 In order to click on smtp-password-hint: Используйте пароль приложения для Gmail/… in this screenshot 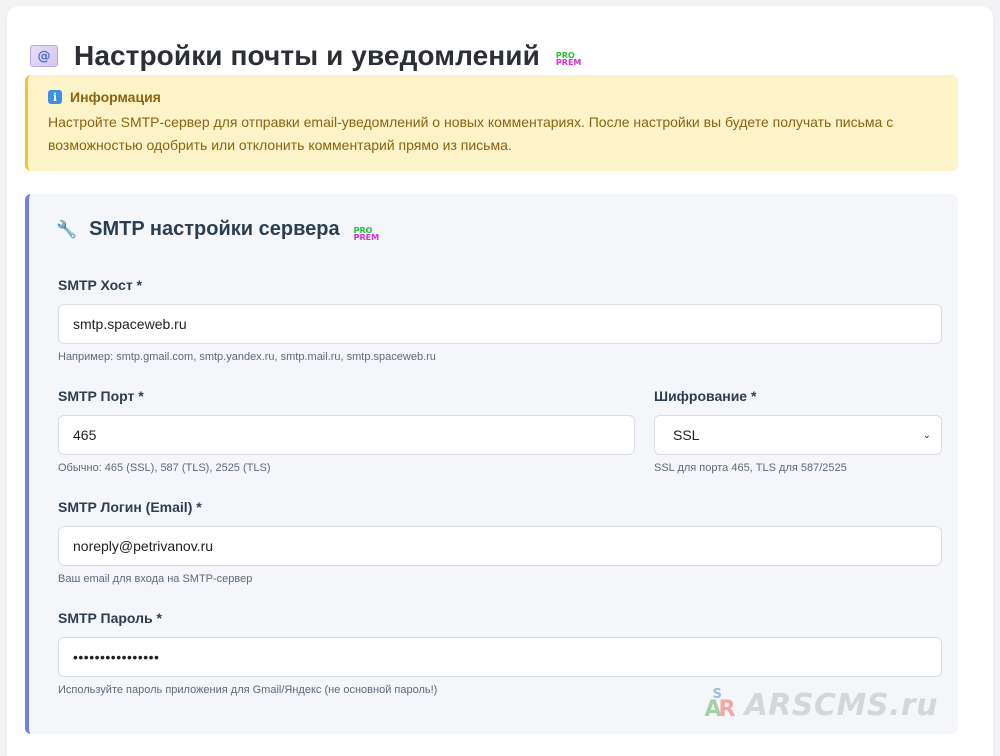, I will do `click(248, 690)`.